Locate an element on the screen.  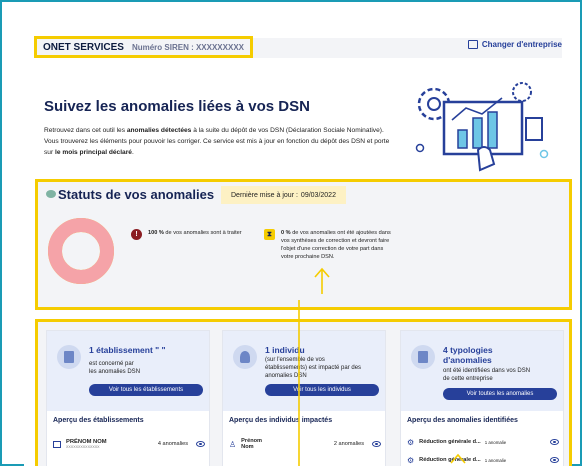
card-title: 1 établissement " " is located at coordinates (127, 350).